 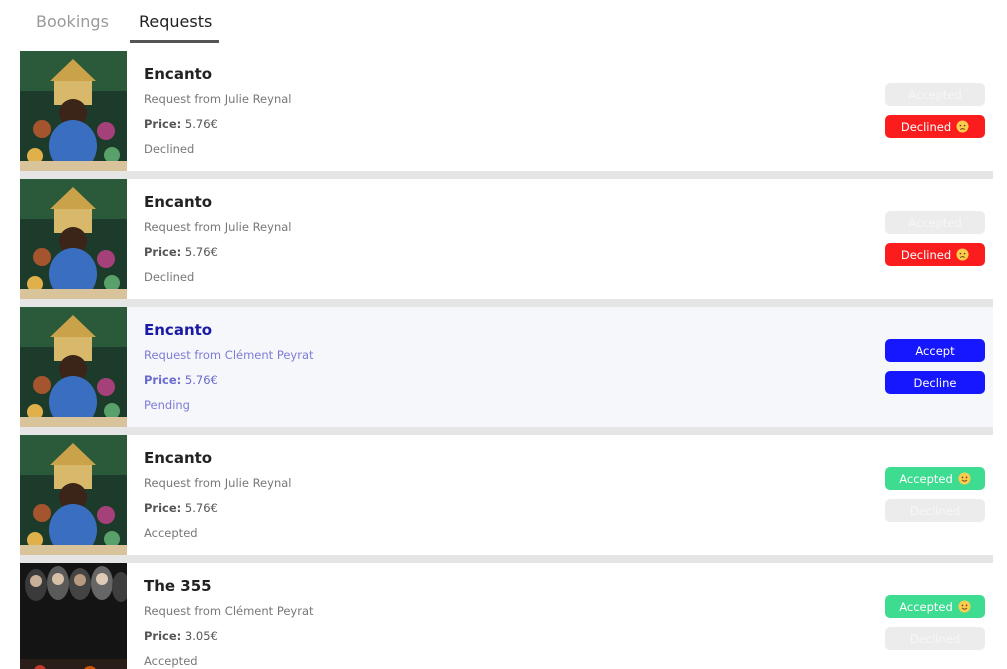 I want to click on accept-button-label: Accept, so click(x=935, y=350).